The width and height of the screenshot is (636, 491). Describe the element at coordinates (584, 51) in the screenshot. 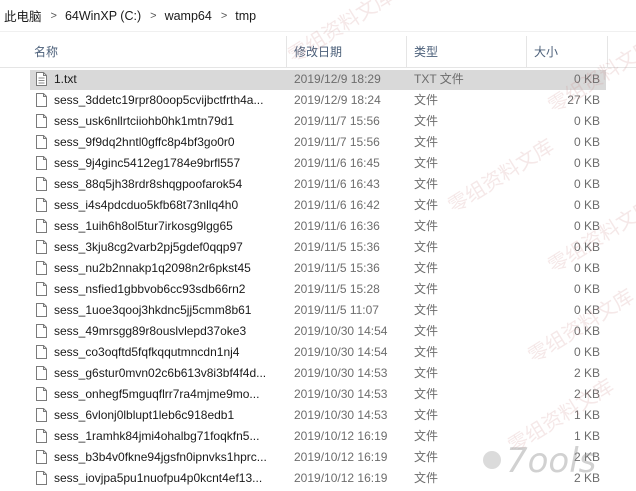

I see `column-header-size: 大小` at that location.